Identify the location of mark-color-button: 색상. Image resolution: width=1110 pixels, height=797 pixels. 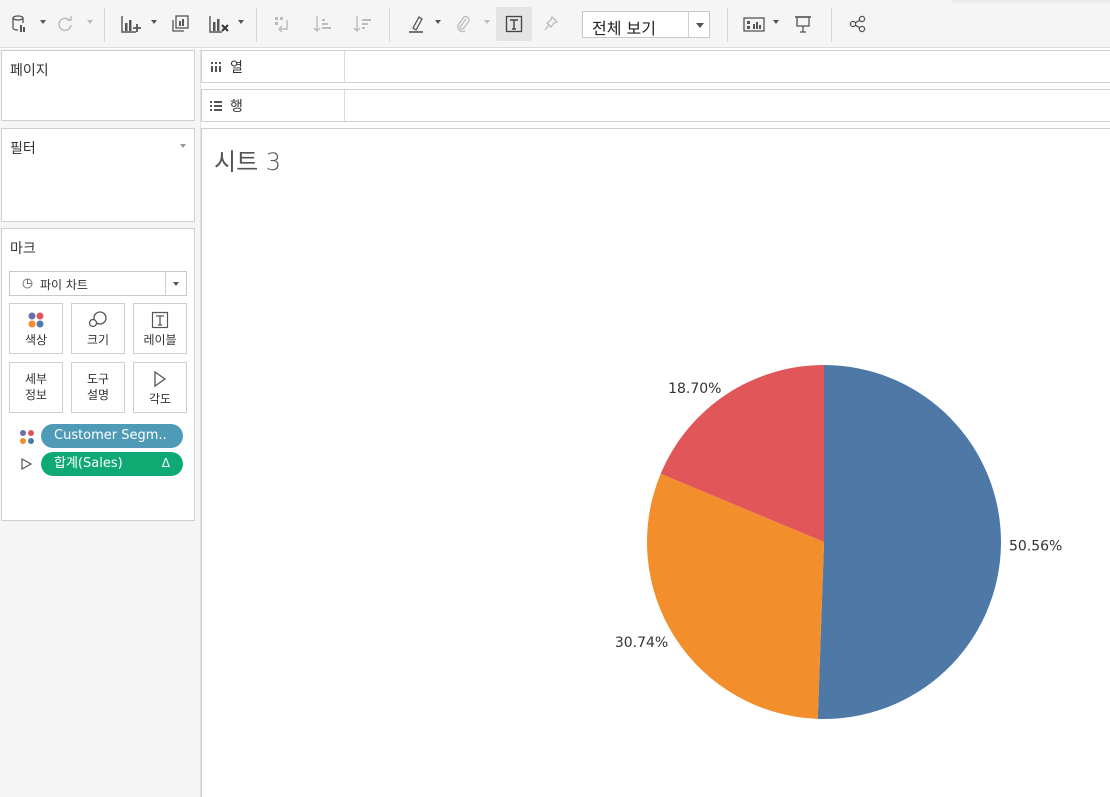
(36, 328).